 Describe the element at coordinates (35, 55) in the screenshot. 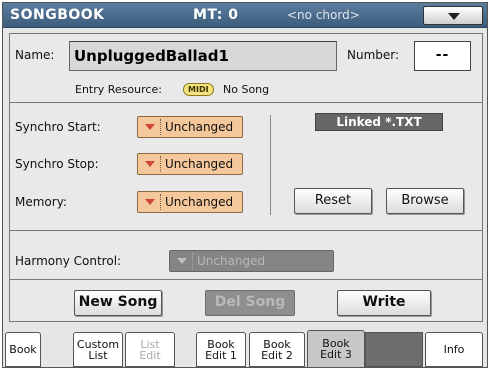

I see `name-label: Name:` at that location.